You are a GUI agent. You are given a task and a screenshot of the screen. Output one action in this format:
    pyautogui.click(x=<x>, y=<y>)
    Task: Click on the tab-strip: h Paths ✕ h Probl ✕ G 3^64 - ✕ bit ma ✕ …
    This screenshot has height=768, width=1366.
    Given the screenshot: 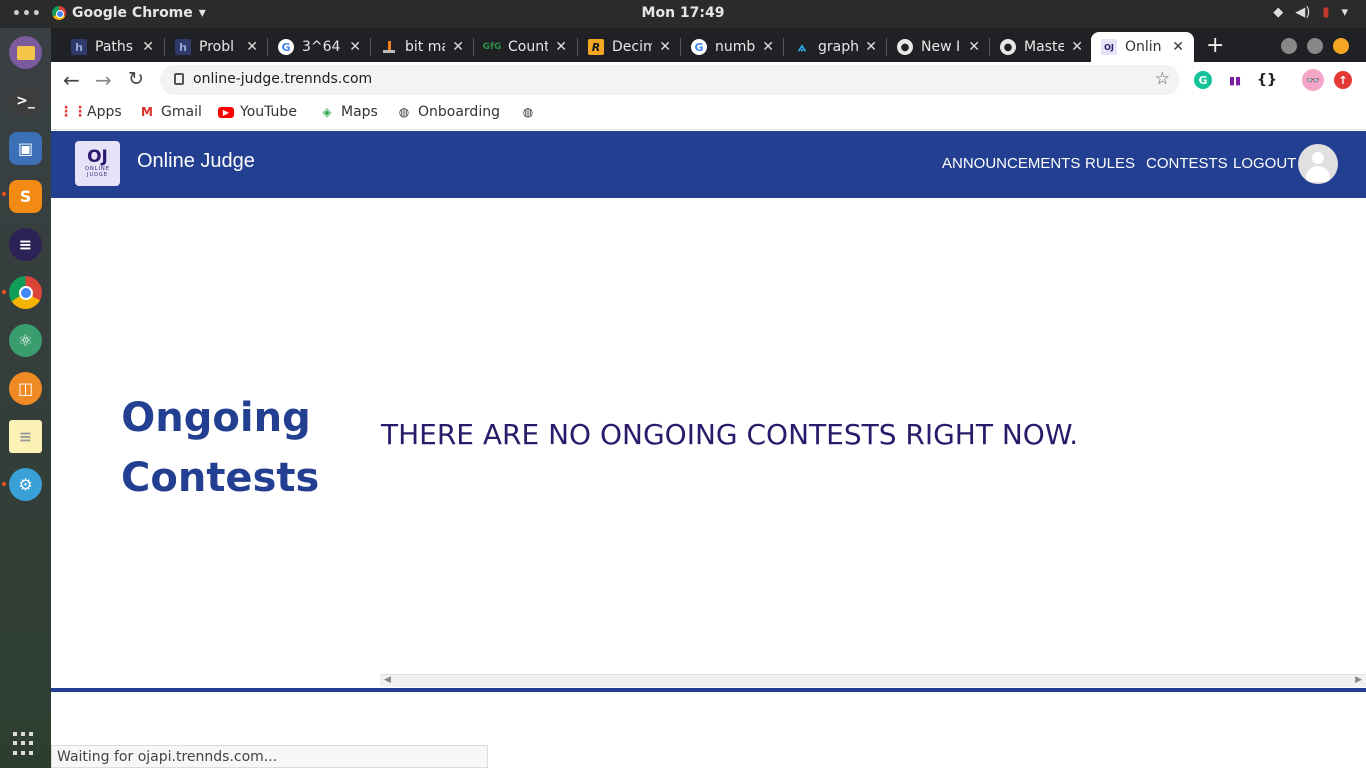 What is the action you would take?
    pyautogui.click(x=708, y=45)
    